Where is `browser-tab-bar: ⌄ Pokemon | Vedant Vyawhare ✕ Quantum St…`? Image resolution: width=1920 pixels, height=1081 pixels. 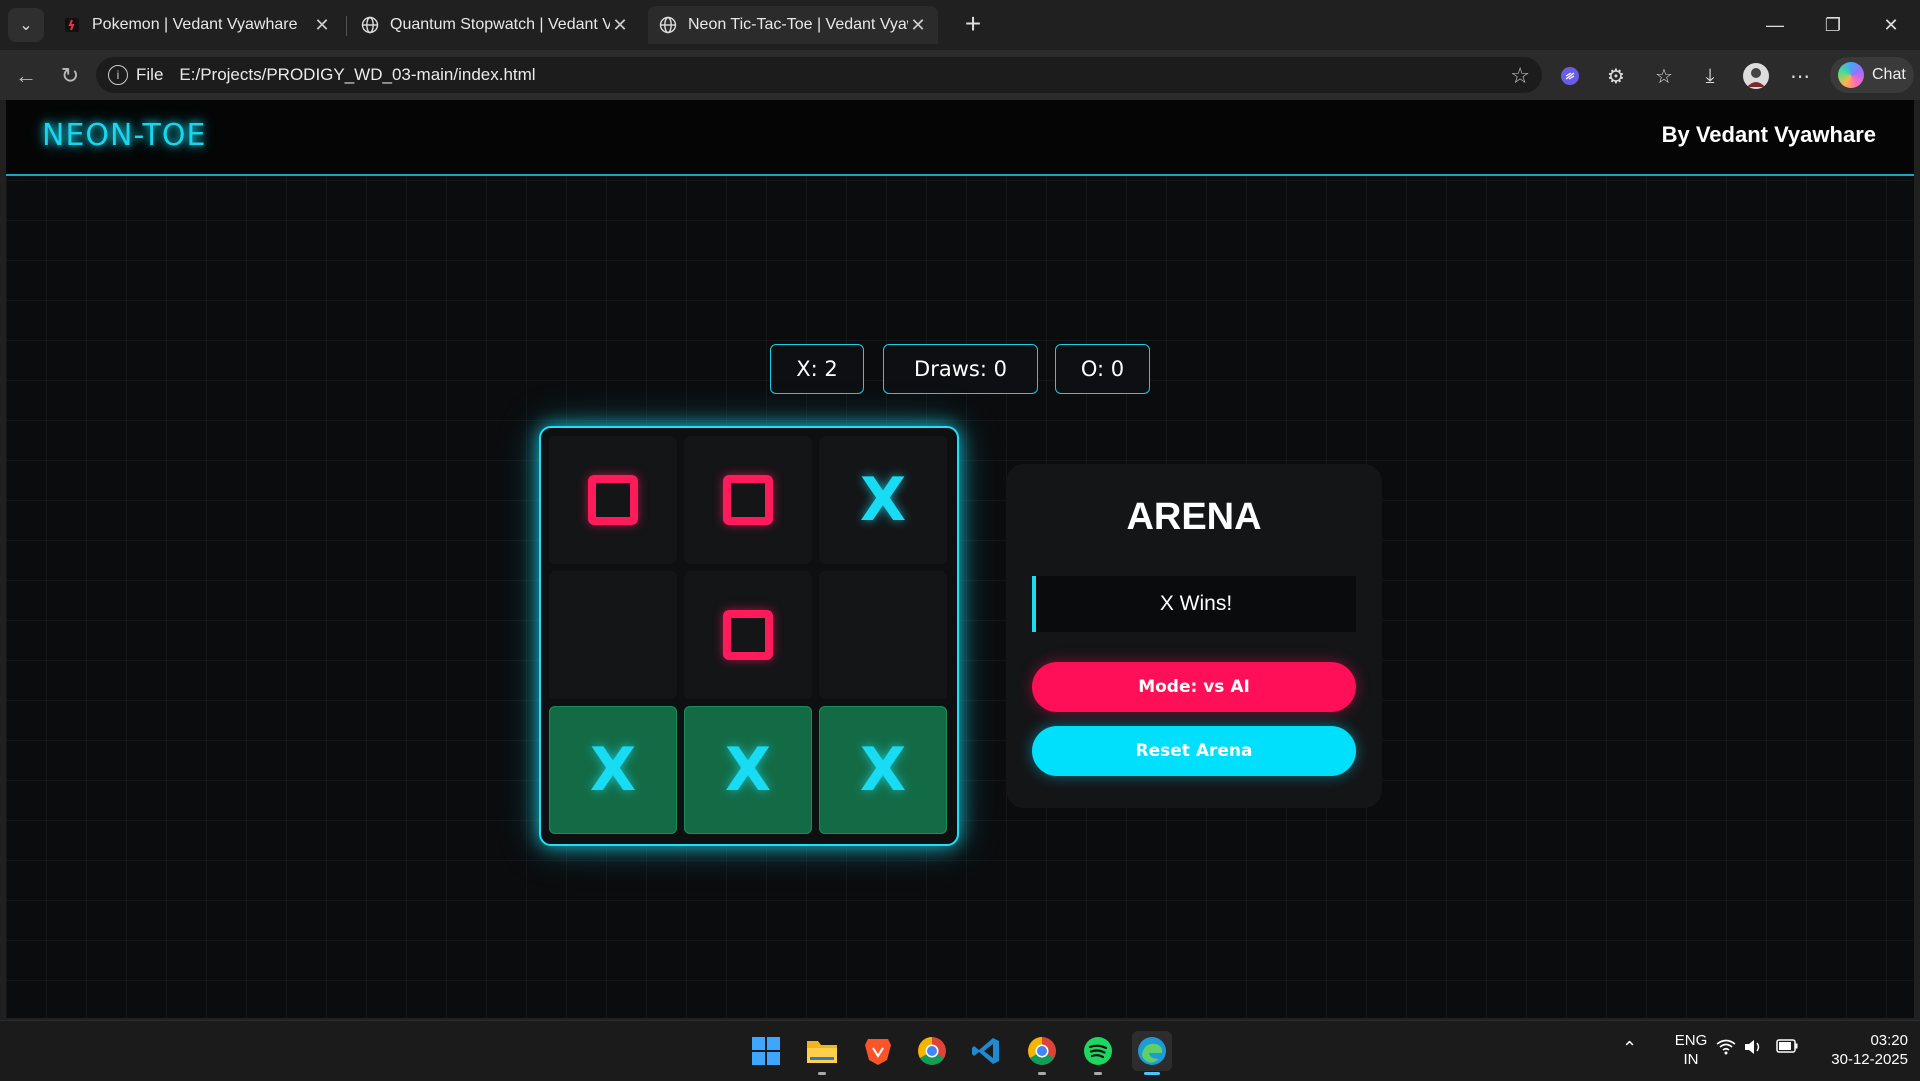
browser-tab-bar: ⌄ Pokemon | Vedant Vyawhare ✕ Quantum St… is located at coordinates (960, 25).